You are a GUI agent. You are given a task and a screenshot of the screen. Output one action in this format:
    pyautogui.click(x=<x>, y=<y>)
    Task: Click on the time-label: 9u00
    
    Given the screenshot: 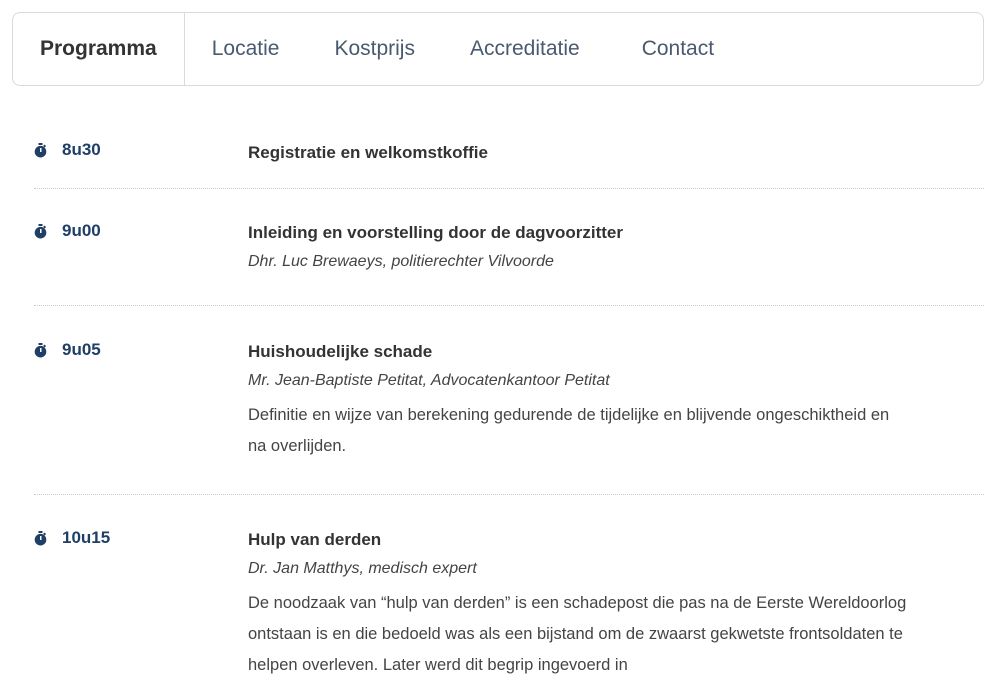 What is the action you would take?
    pyautogui.click(x=67, y=231)
    